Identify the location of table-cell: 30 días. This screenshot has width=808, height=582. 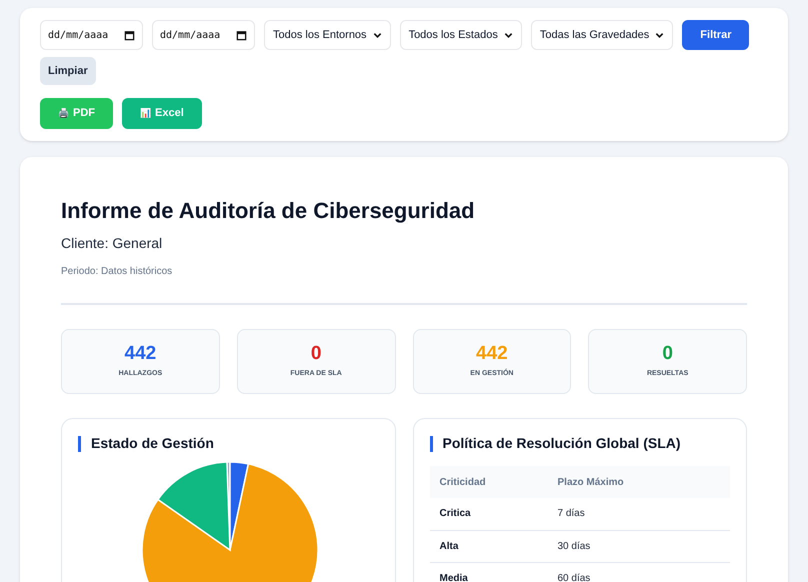
(644, 546).